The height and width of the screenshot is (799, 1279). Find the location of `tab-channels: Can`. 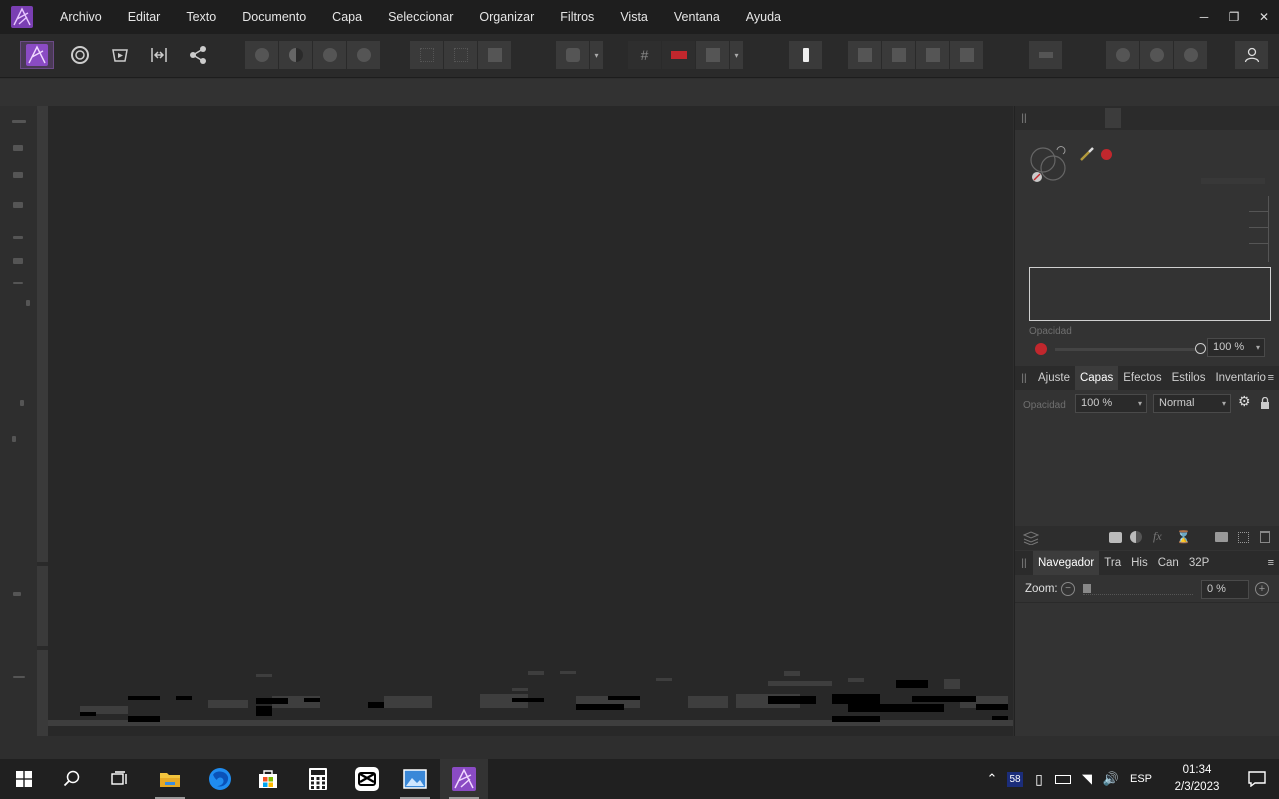

tab-channels: Can is located at coordinates (1168, 563).